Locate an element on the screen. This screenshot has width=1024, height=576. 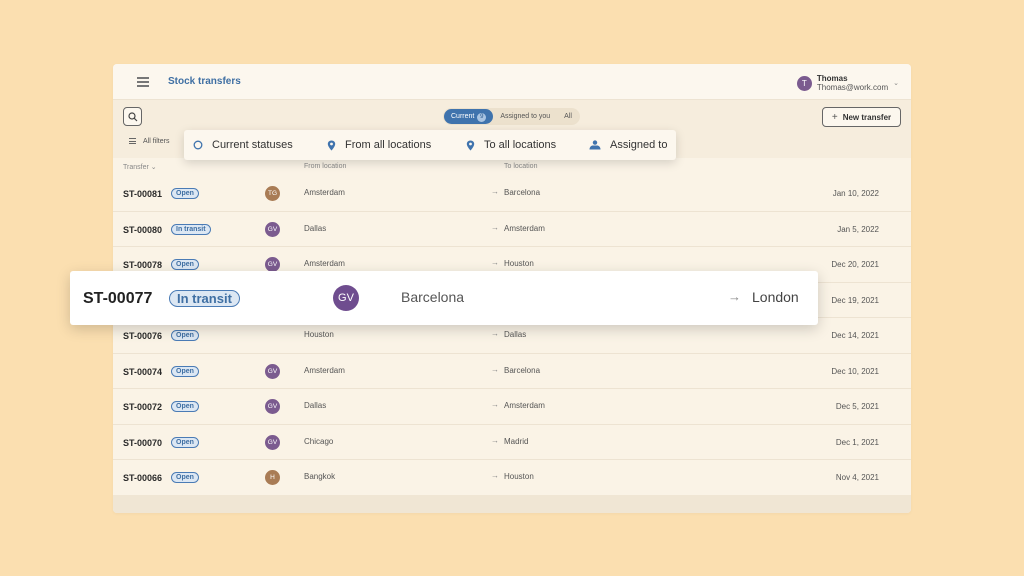
tab-all: All is located at coordinates (568, 116).